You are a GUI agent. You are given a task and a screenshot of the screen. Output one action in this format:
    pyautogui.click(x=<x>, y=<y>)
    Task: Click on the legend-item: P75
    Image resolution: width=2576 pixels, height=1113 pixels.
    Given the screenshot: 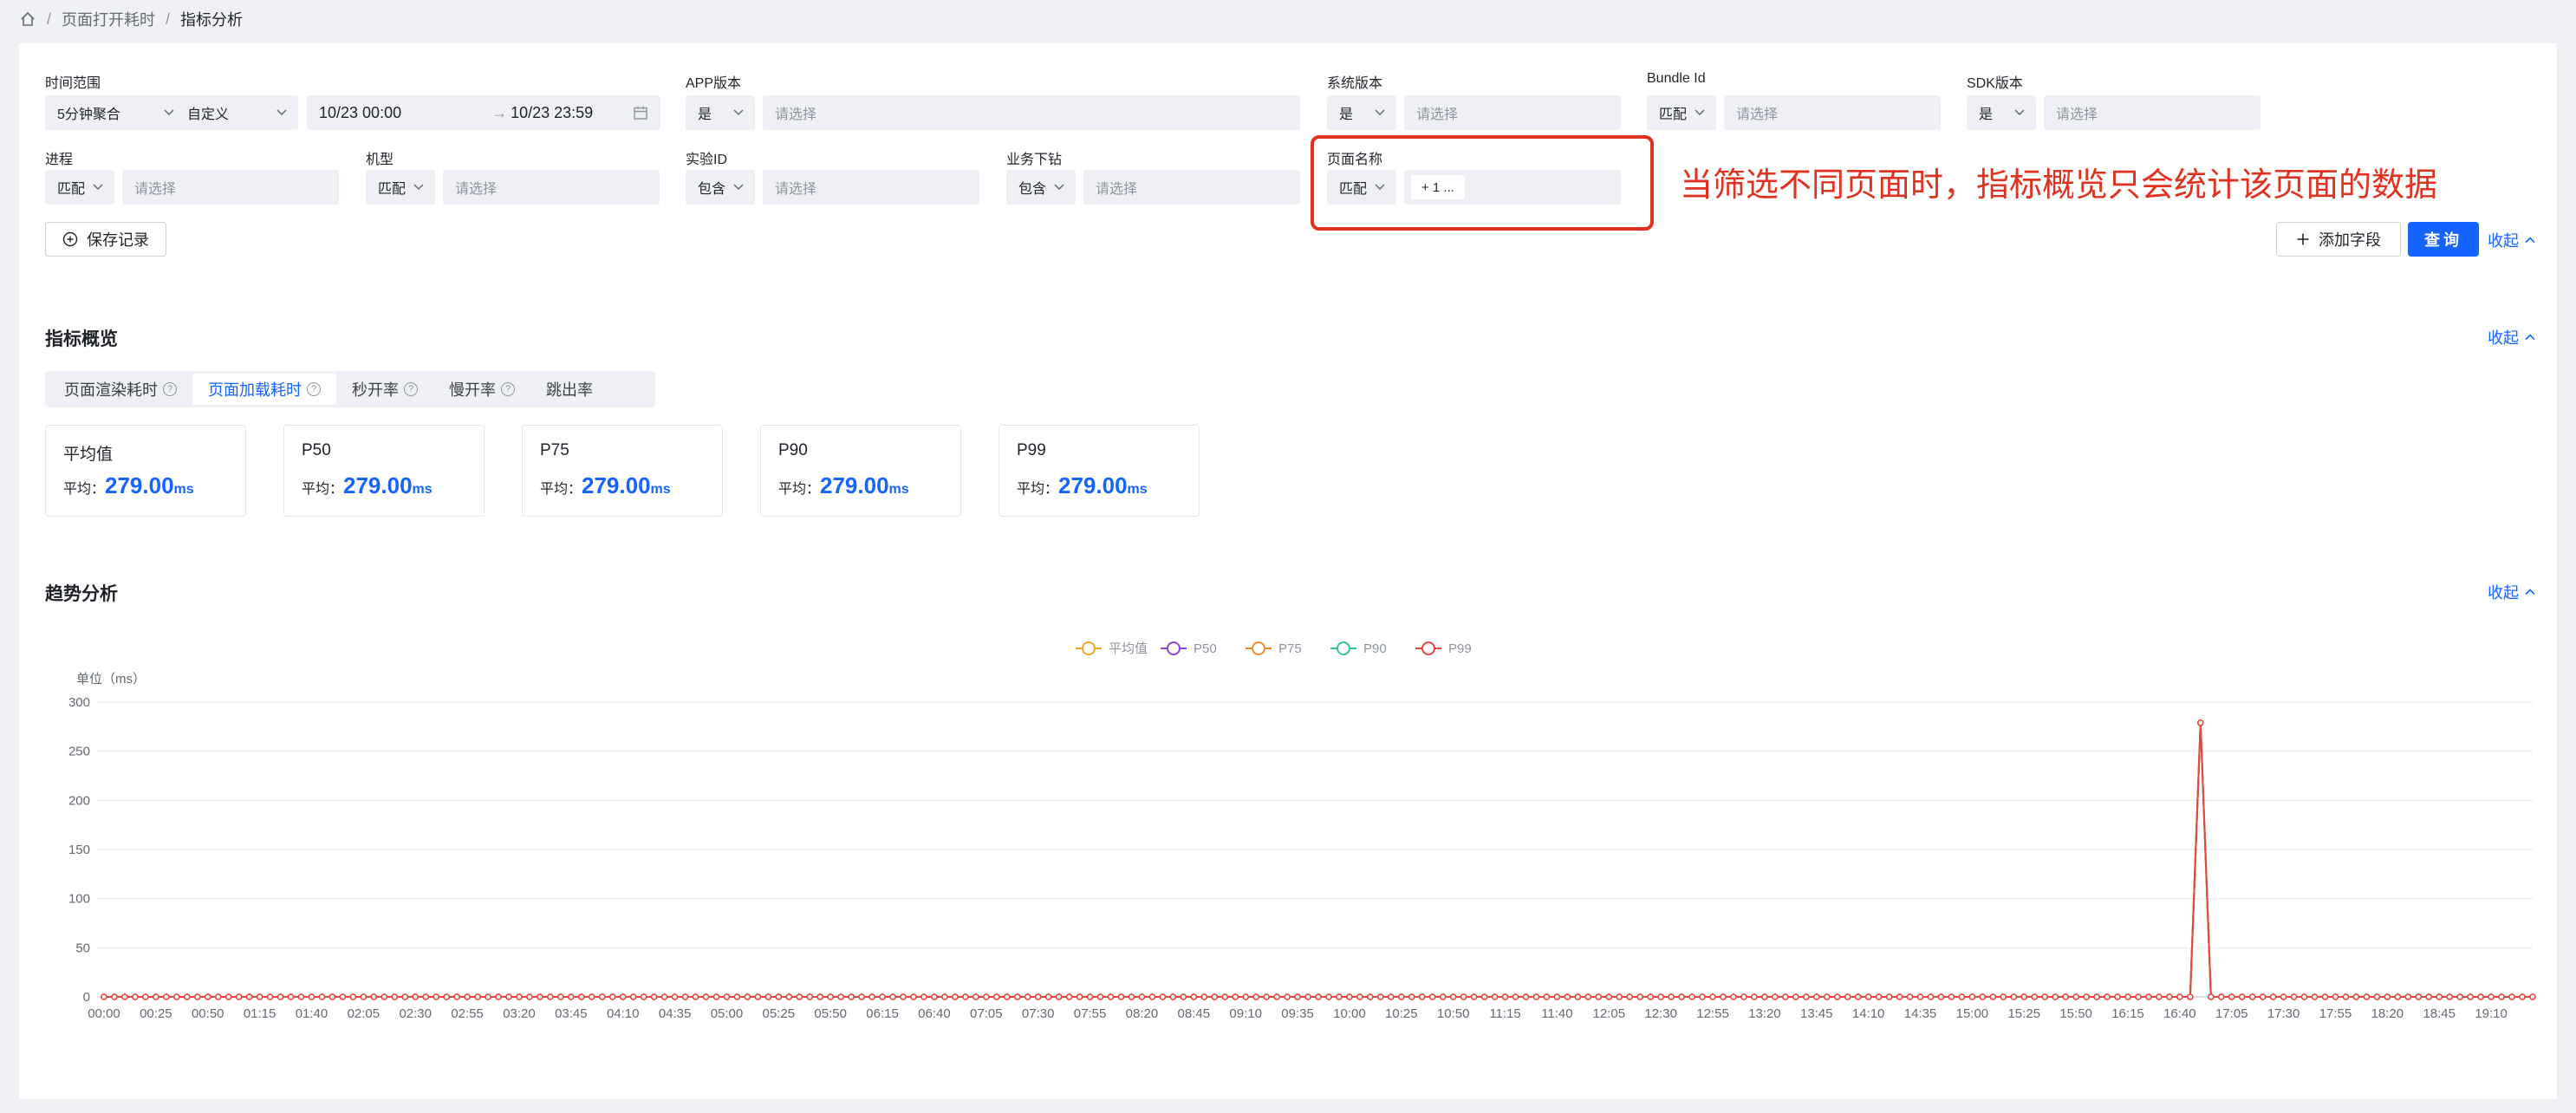 What is the action you would take?
    pyautogui.click(x=1274, y=648)
    